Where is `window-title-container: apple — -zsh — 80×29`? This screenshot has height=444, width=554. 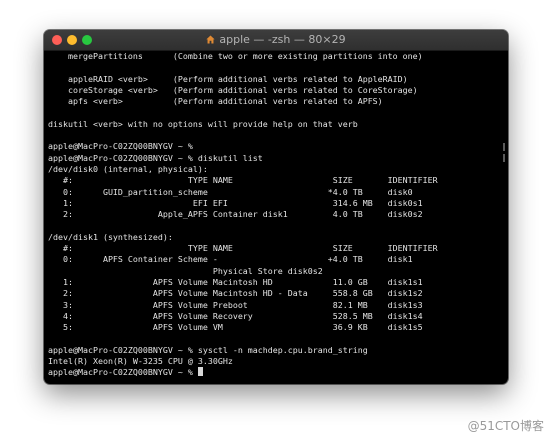
window-title-container: apple — -zsh — 80×29 is located at coordinates (276, 39).